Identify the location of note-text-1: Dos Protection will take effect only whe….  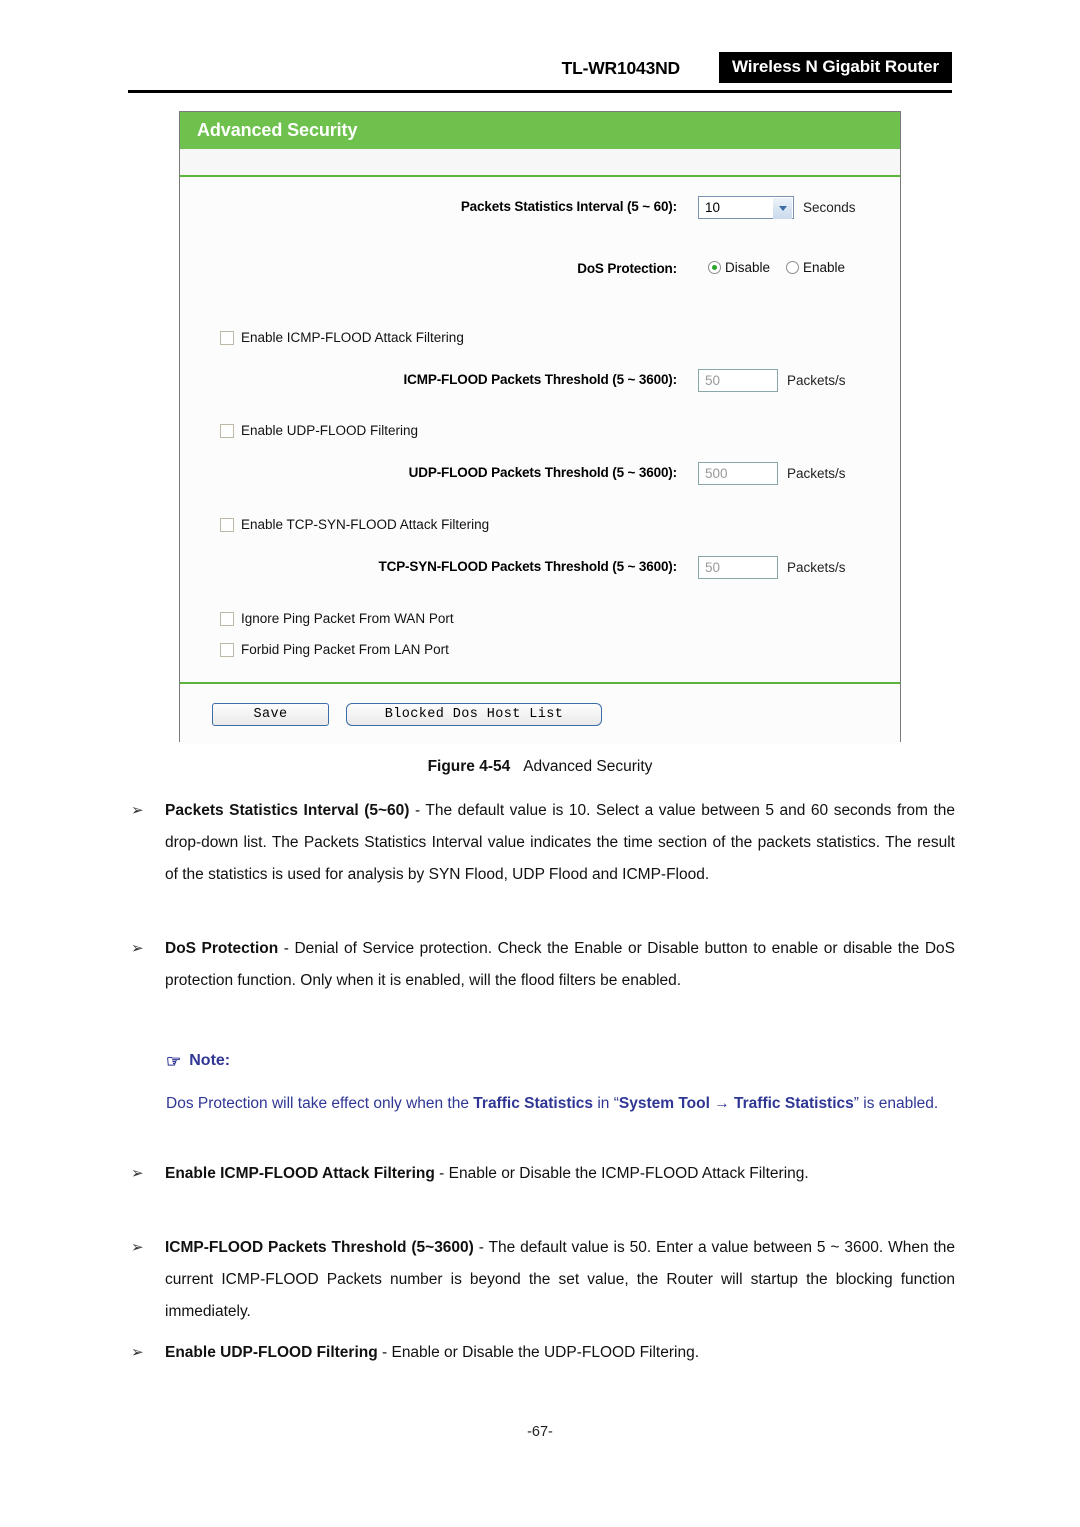
(320, 1103).